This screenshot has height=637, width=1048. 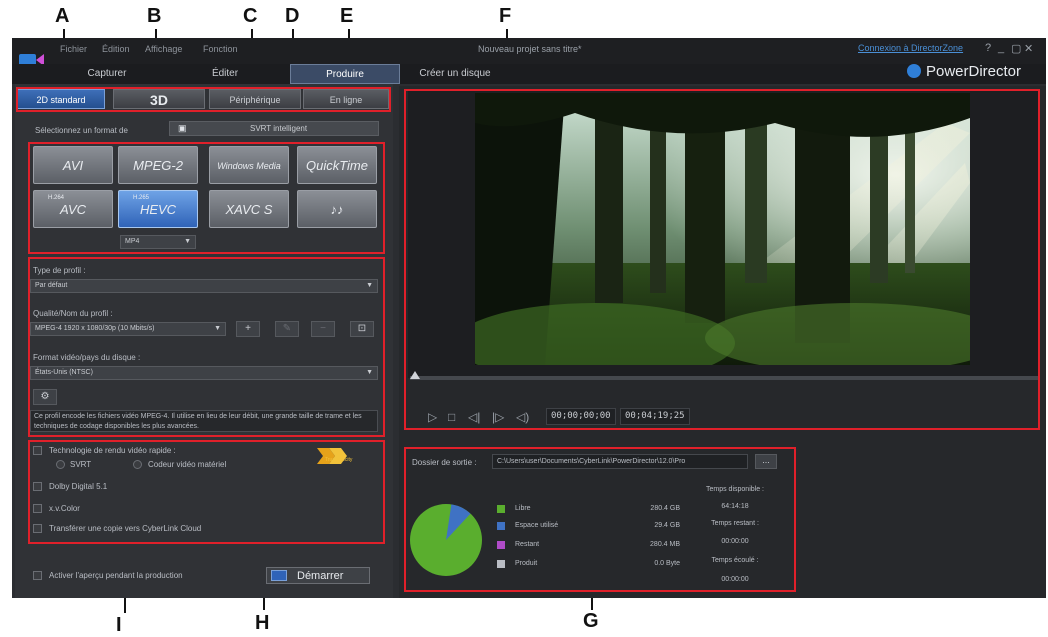 I want to click on start-button: Démarrer, so click(x=318, y=575).